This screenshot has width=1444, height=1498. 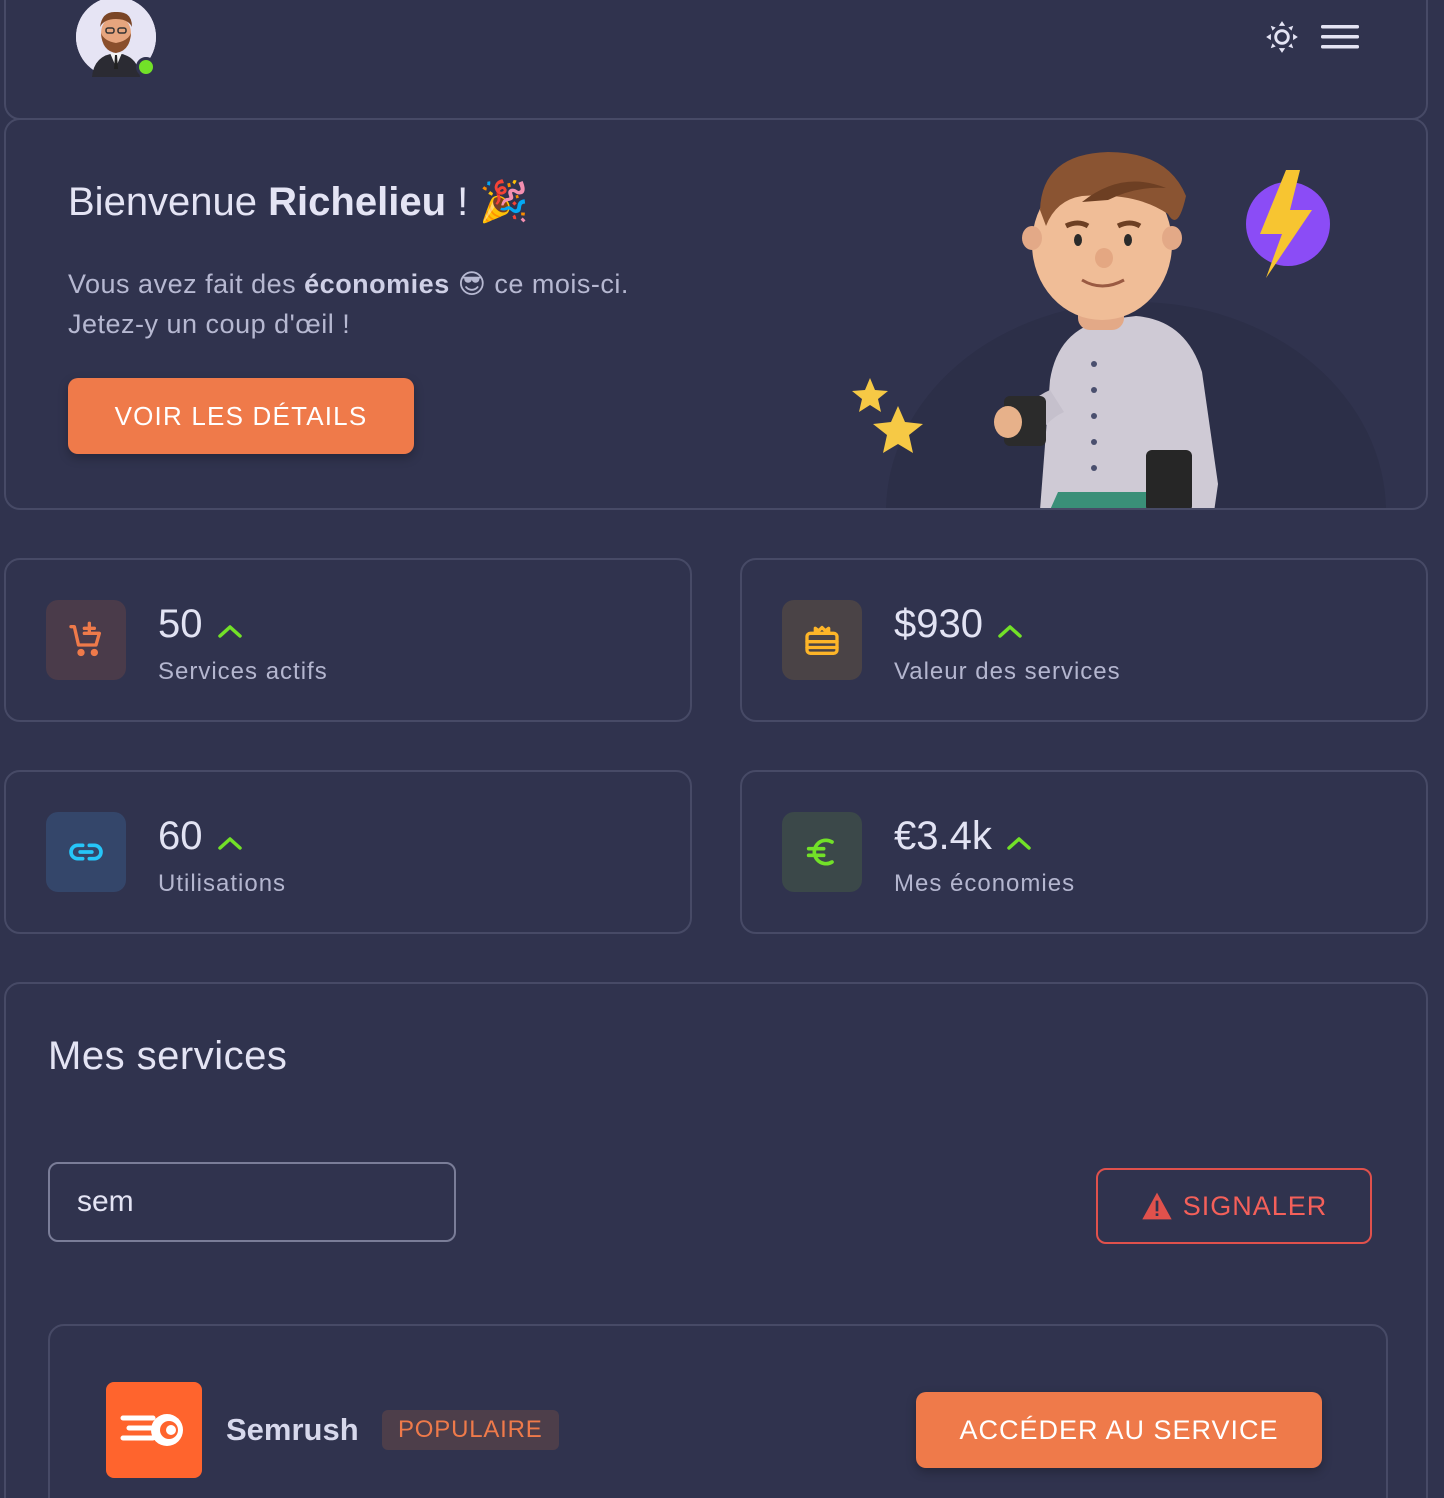 I want to click on search-input, so click(x=252, y=1202).